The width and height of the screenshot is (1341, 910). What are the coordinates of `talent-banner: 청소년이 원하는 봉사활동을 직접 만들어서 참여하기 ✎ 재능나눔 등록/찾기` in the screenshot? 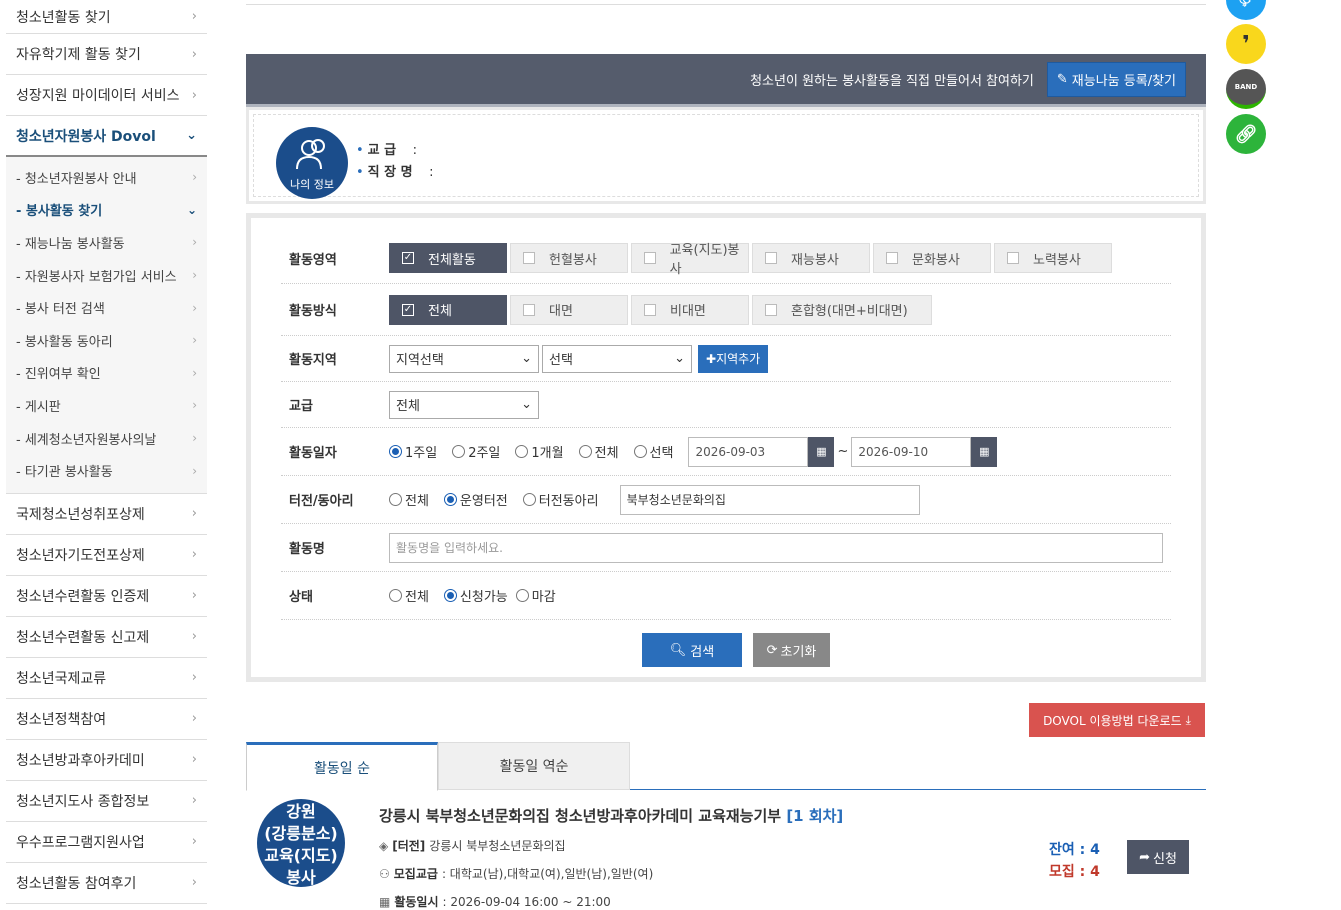 It's located at (726, 80).